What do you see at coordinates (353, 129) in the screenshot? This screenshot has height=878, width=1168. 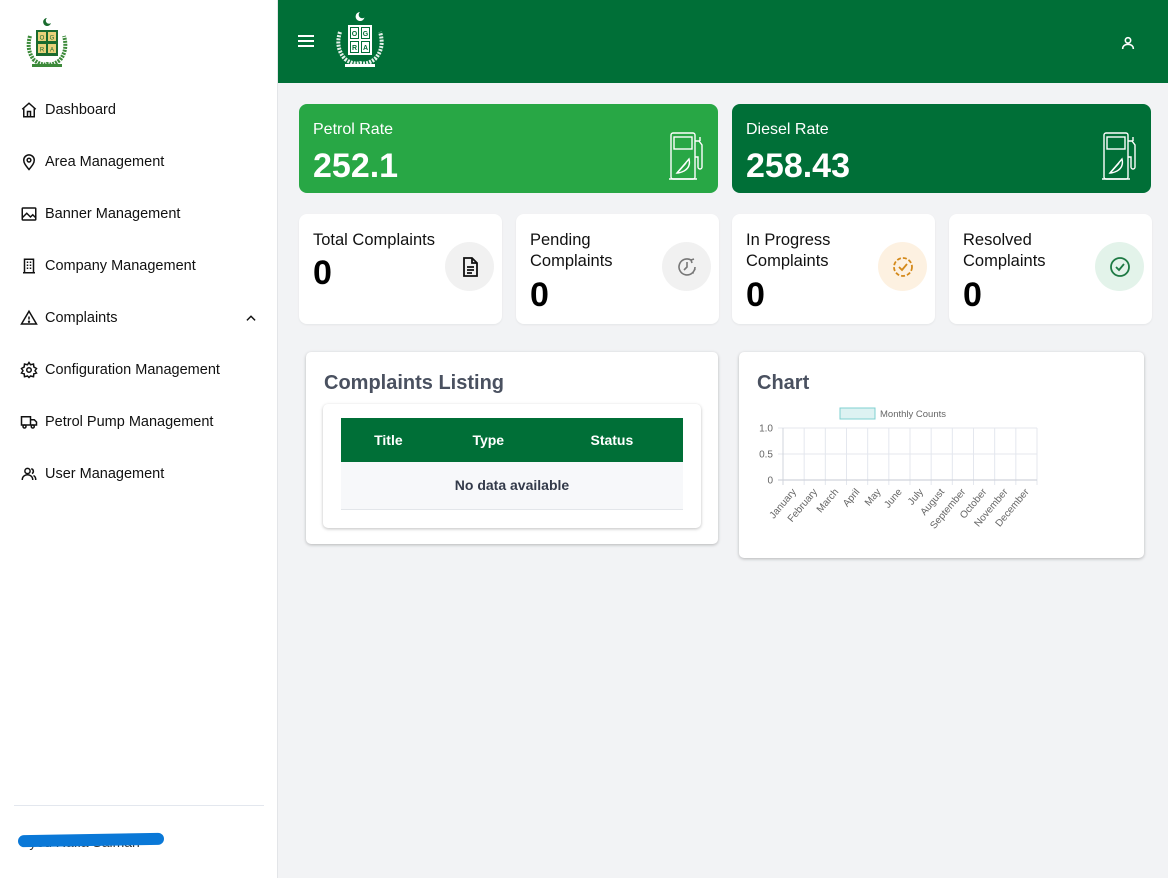 I see `petrol-rate-label: Petrol Rate` at bounding box center [353, 129].